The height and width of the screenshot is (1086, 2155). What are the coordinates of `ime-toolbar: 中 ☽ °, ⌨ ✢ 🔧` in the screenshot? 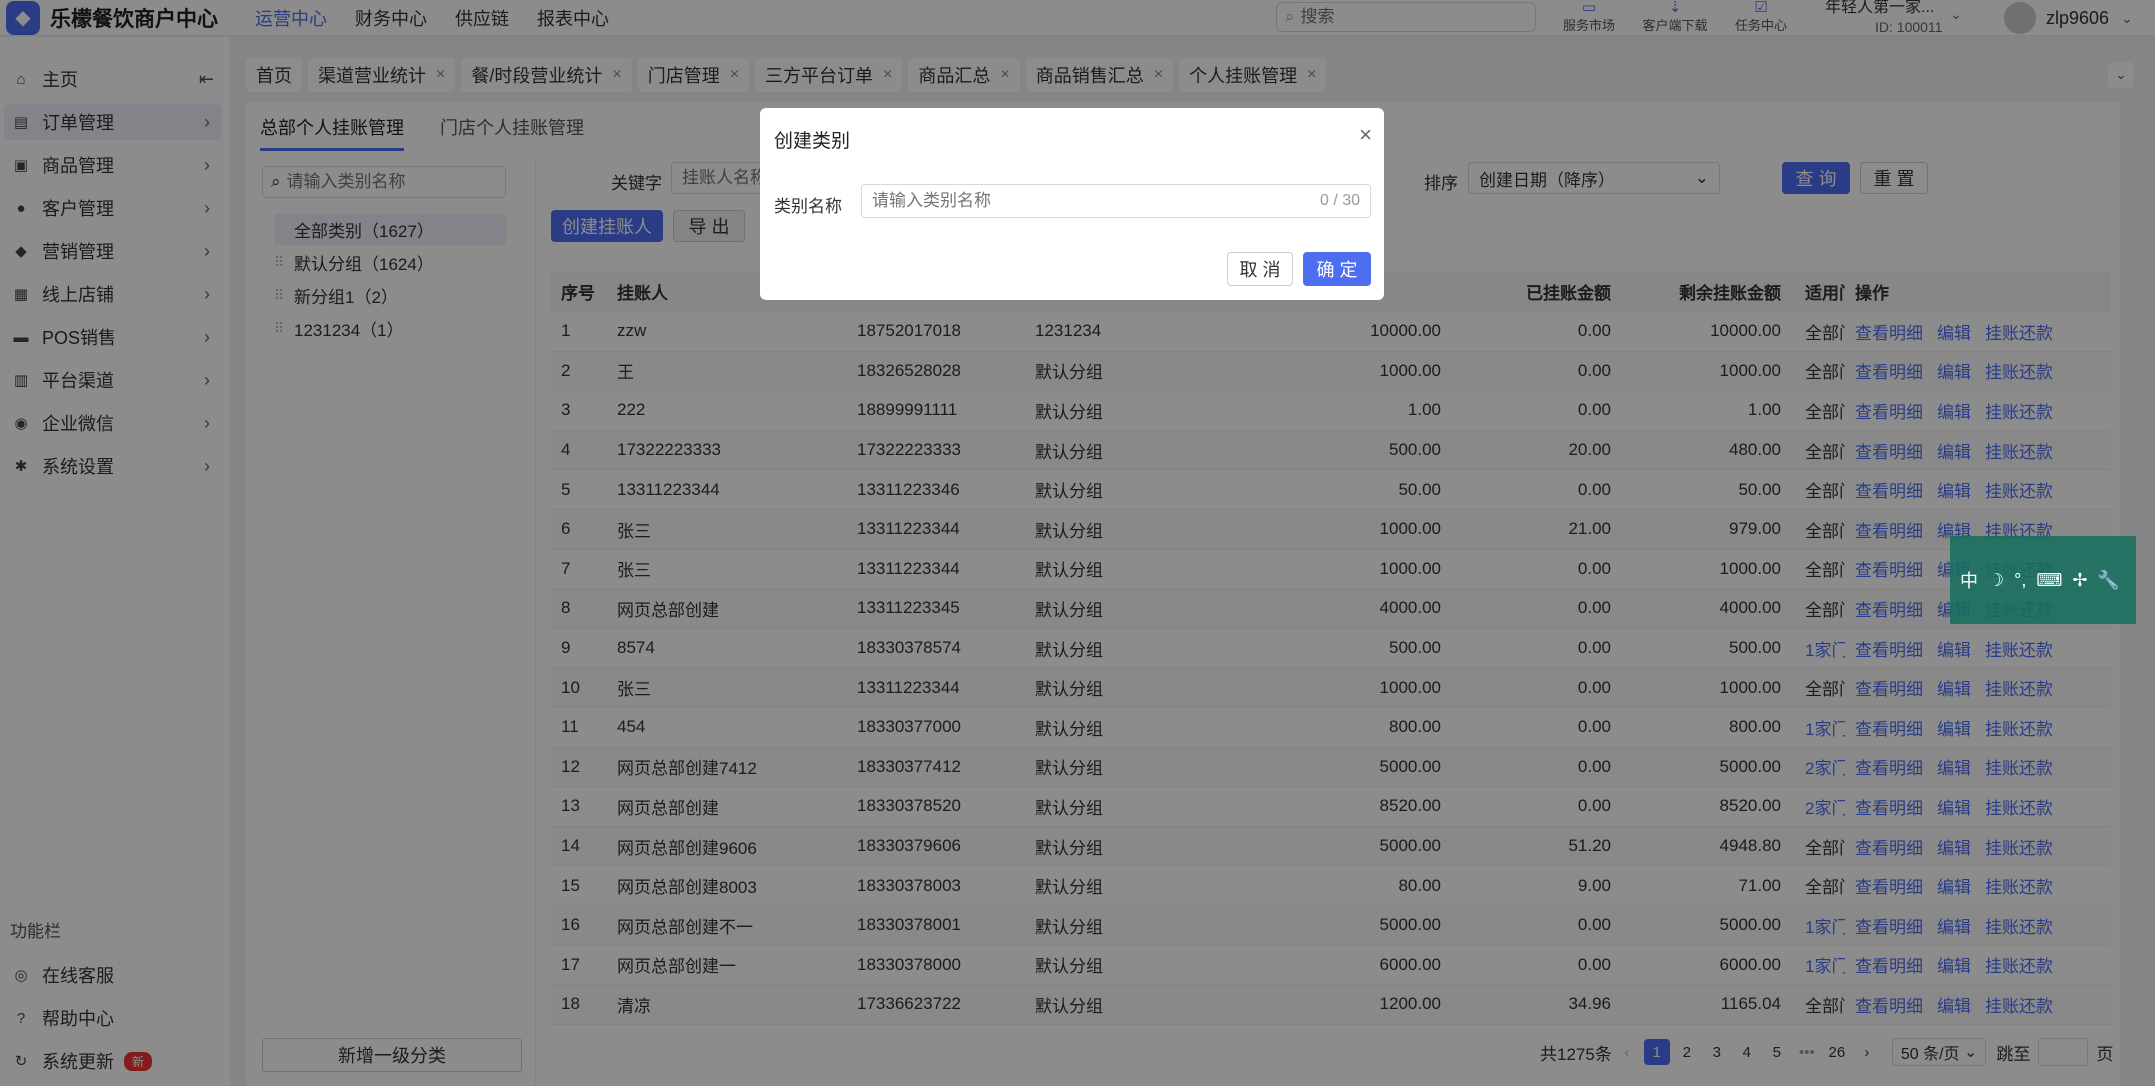 It's located at (2043, 580).